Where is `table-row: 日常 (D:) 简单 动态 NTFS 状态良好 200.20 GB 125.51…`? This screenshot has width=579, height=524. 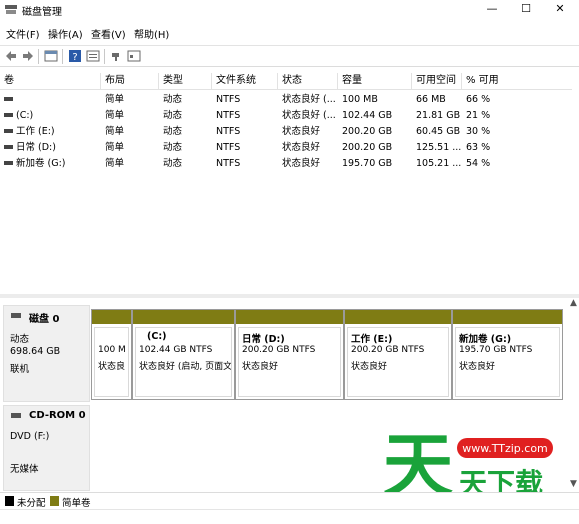
table-row: 日常 (D:) 简单 动态 NTFS 状态良好 200.20 GB 125.51… is located at coordinates (286, 148).